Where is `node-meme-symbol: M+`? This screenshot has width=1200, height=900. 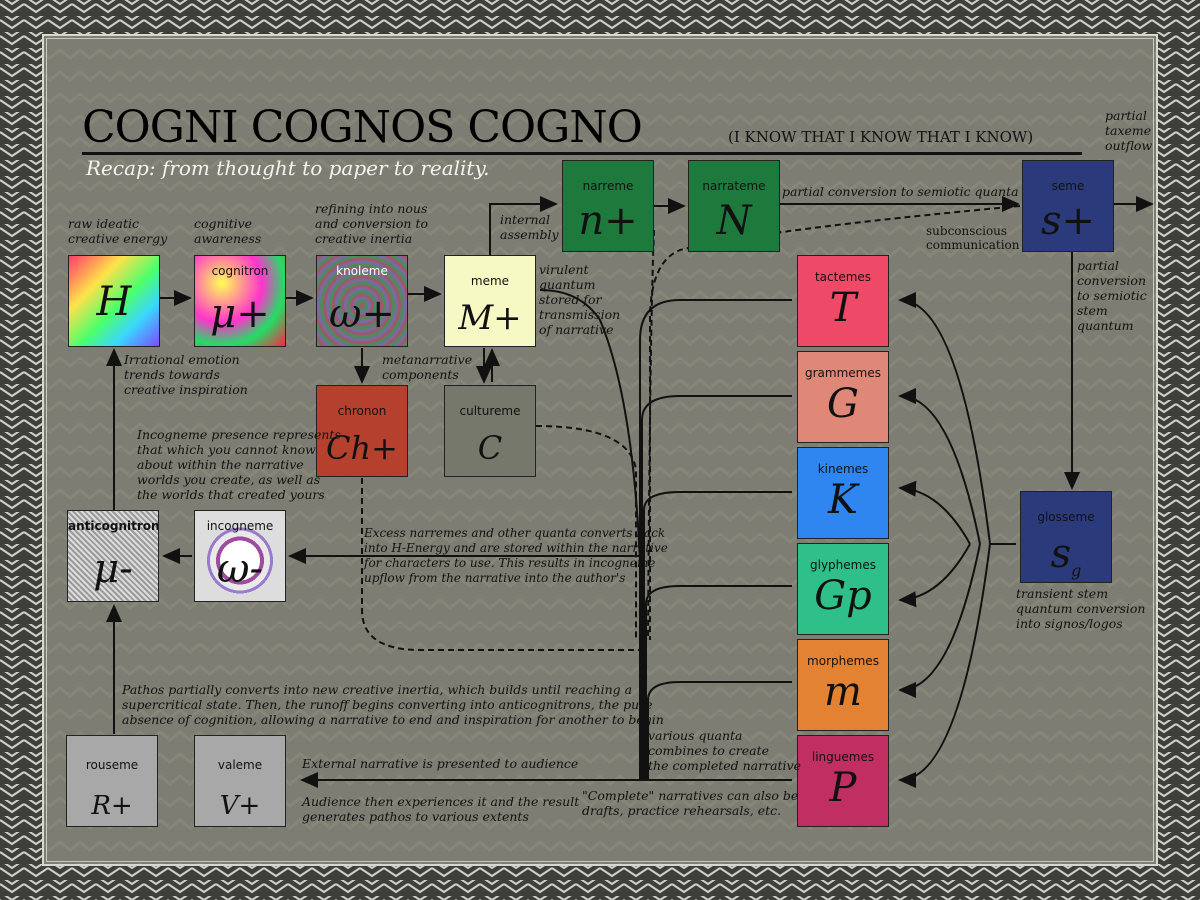 node-meme-symbol: M+ is located at coordinates (490, 318).